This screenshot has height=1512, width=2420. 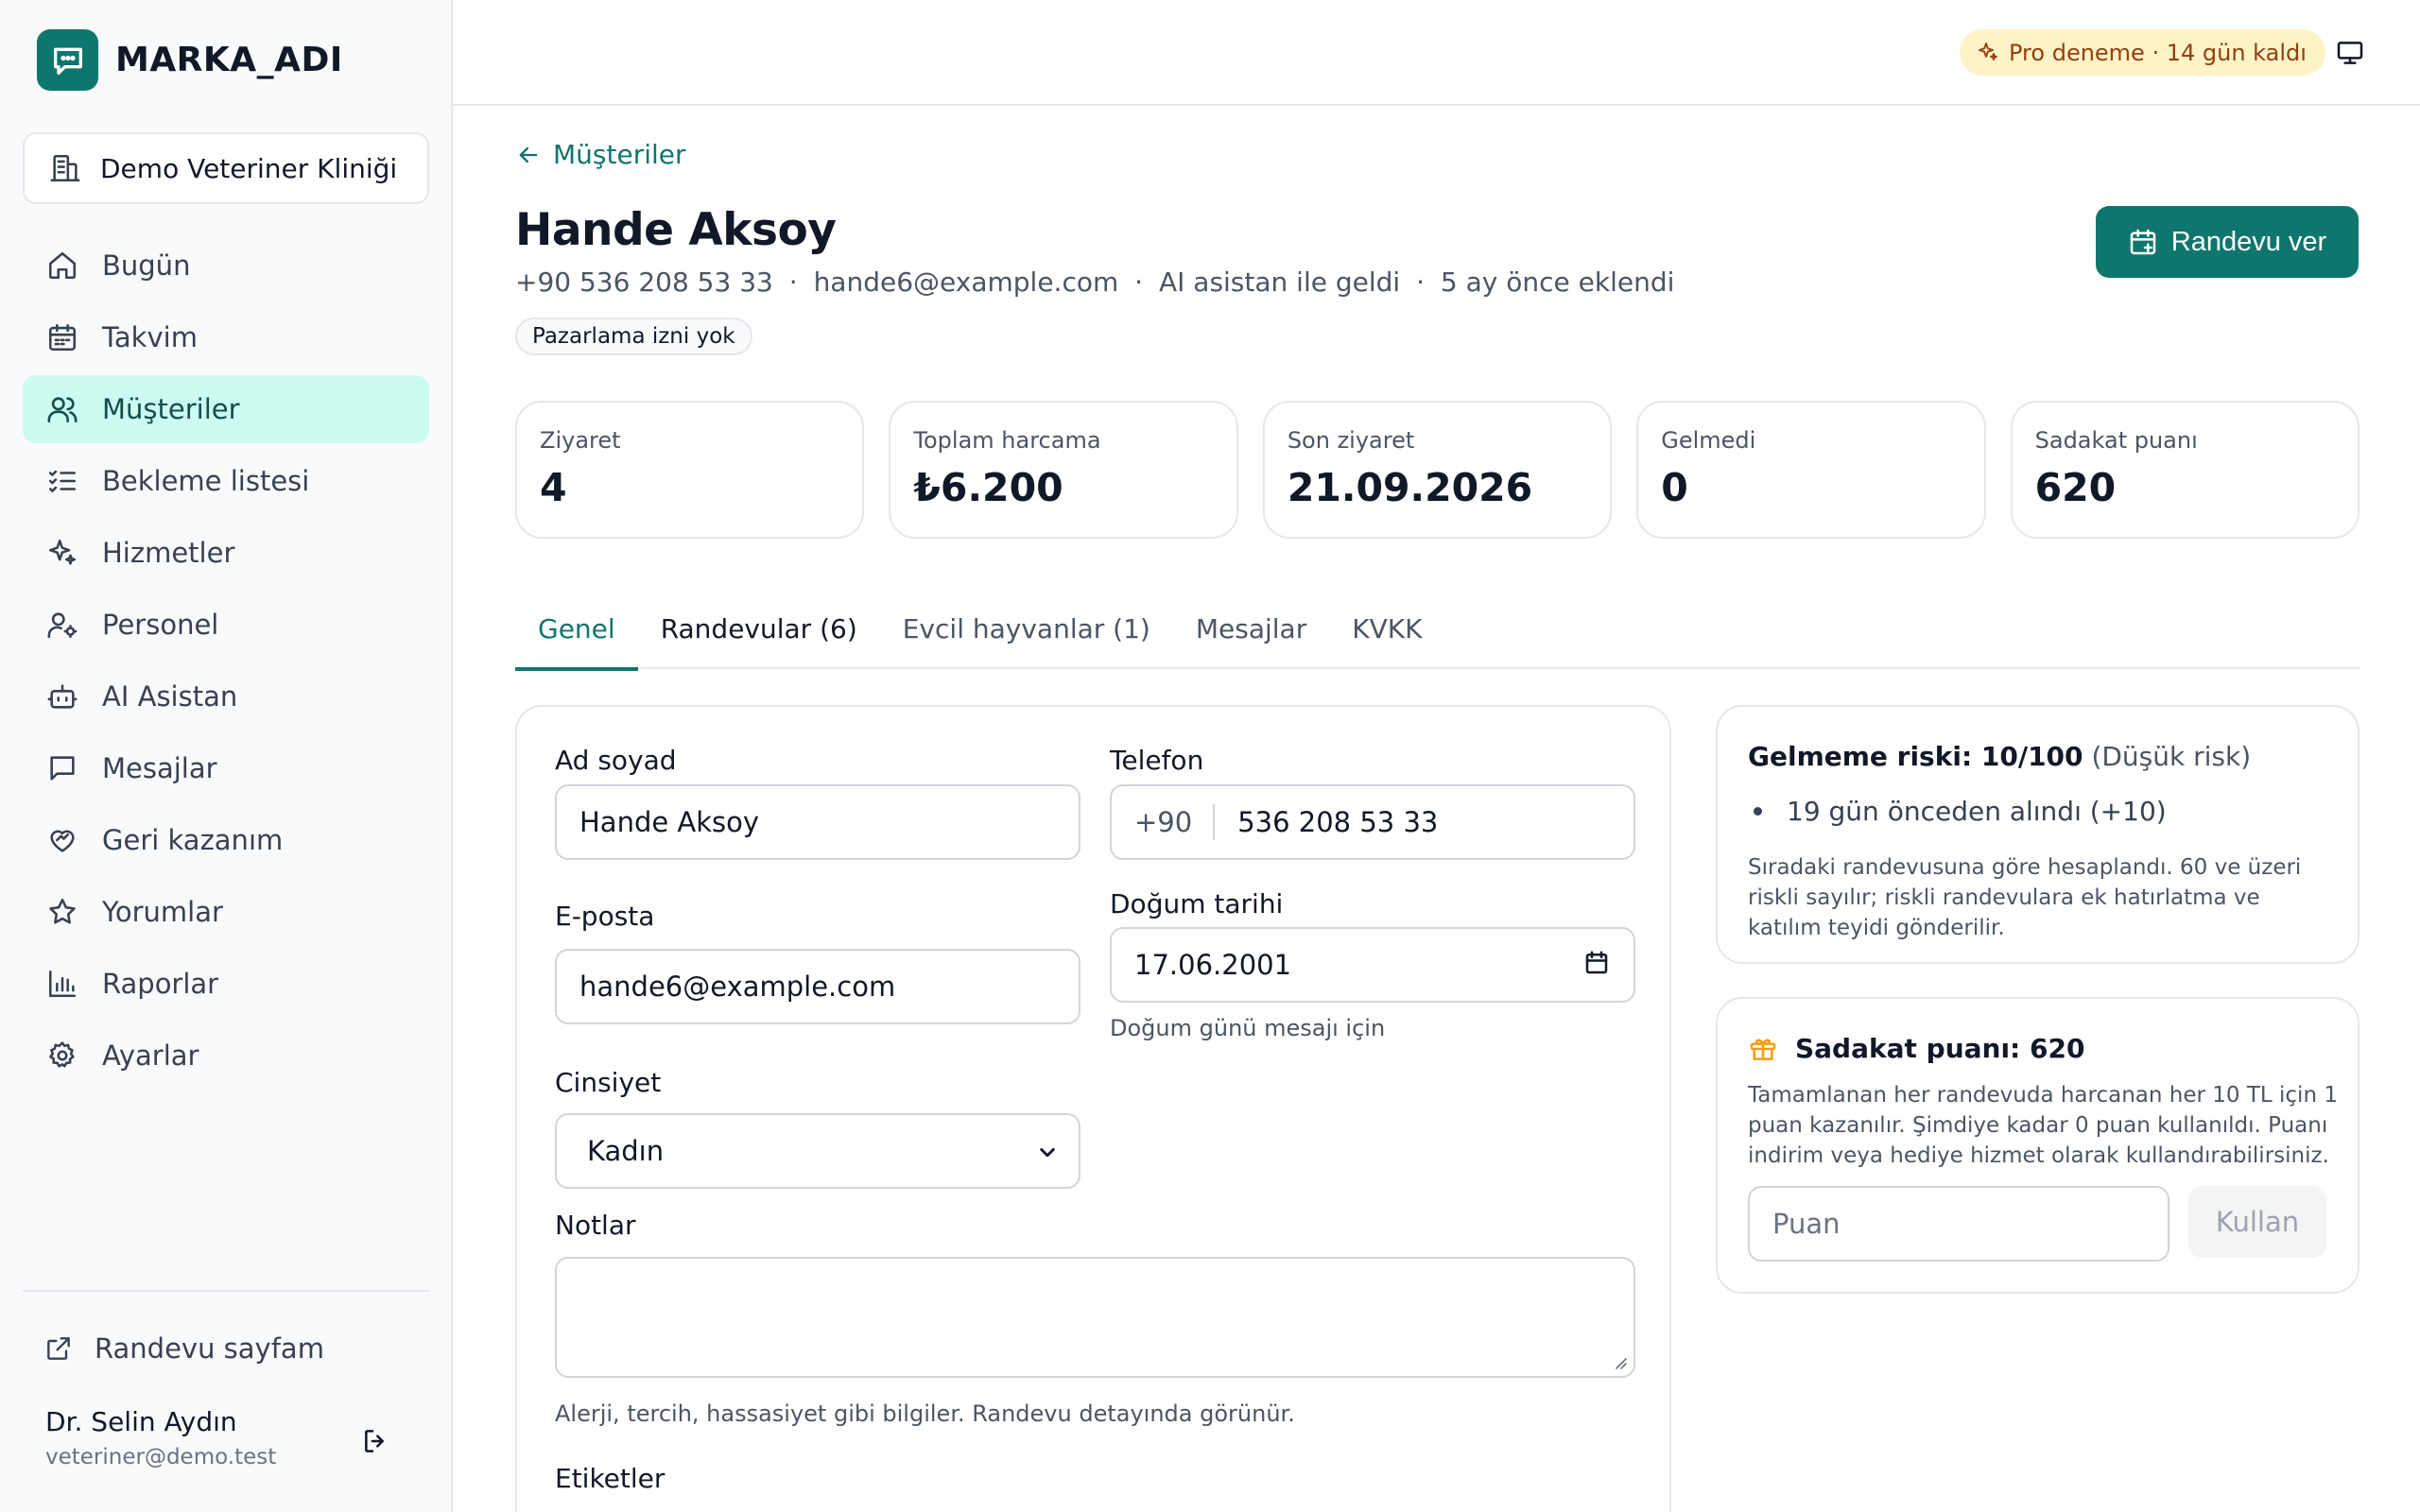 I want to click on user-gear-icon, so click(x=62, y=625).